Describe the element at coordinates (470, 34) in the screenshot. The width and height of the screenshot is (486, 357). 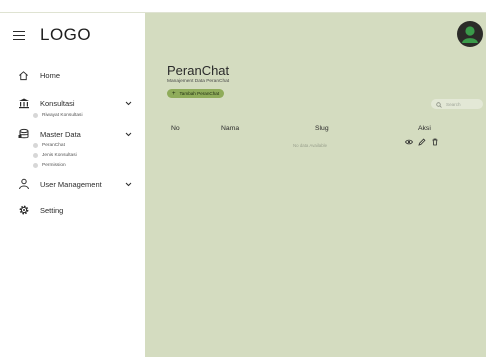
I see `user-avatar-icon` at that location.